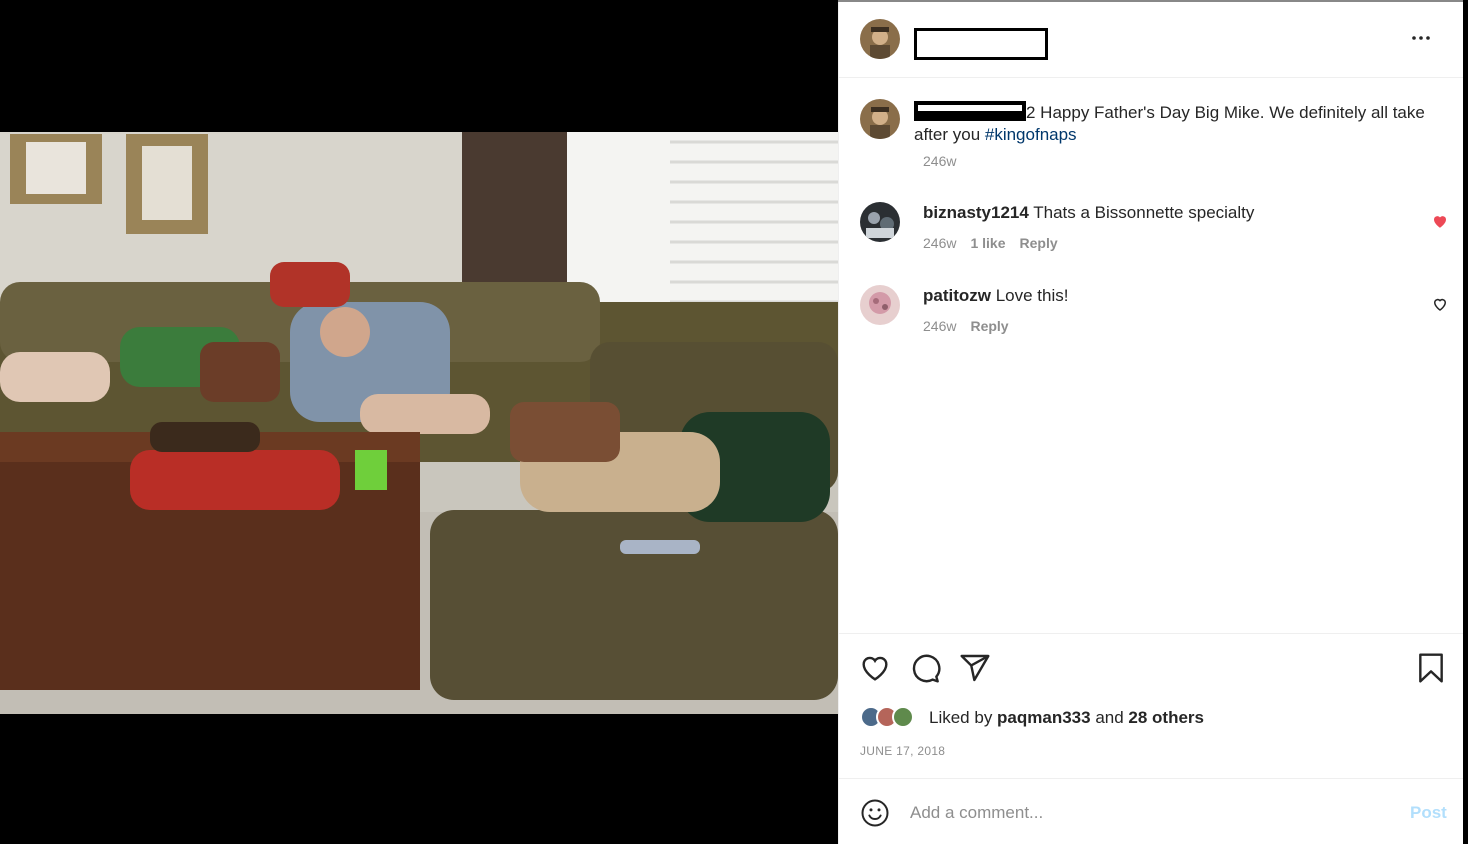  I want to click on more-options-button, so click(1421, 38).